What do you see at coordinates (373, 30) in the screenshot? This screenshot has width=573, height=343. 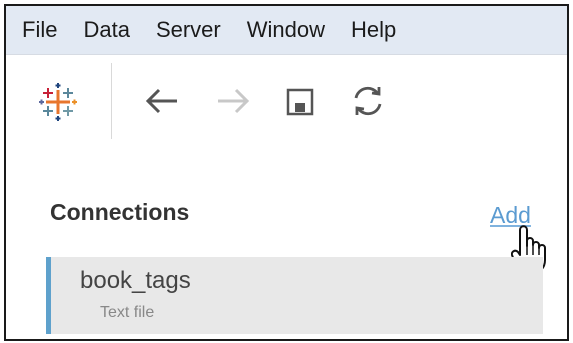 I see `menu-help: Help` at bounding box center [373, 30].